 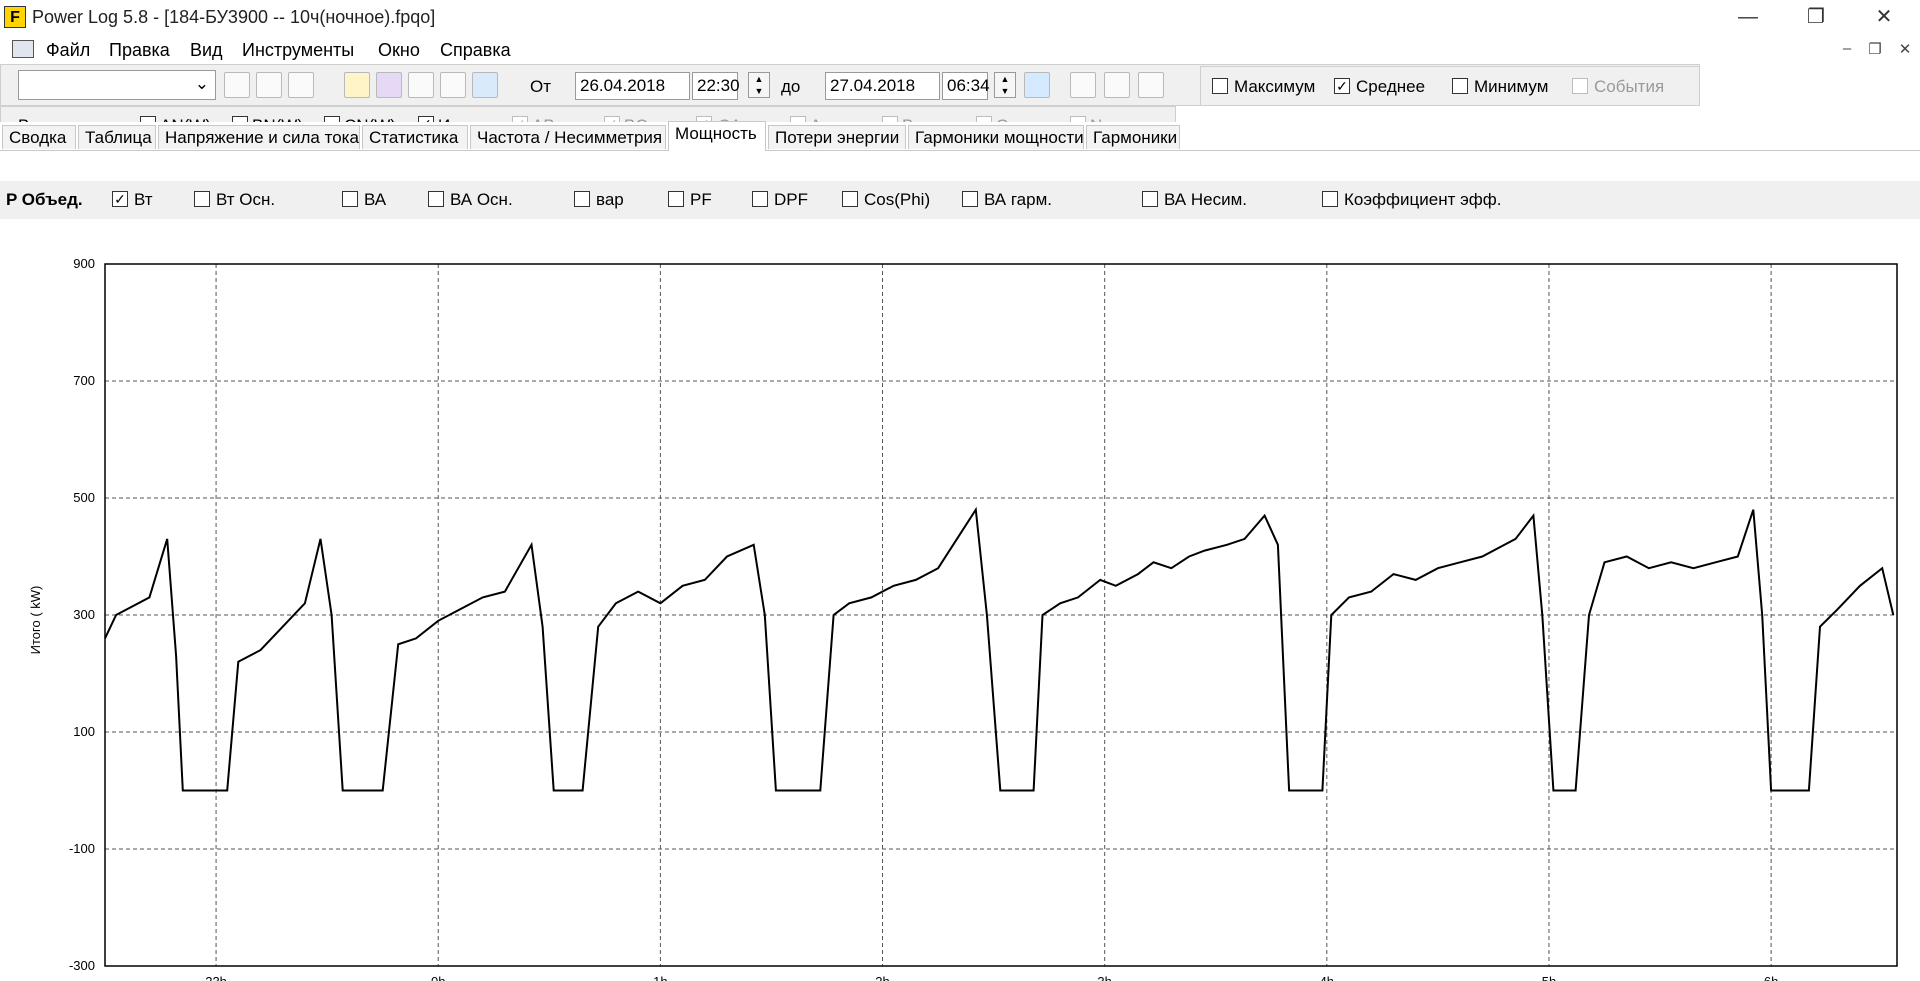 What do you see at coordinates (1205, 199) in the screenshot?
I see `power-va-unbal-label: ВА Несим.` at bounding box center [1205, 199].